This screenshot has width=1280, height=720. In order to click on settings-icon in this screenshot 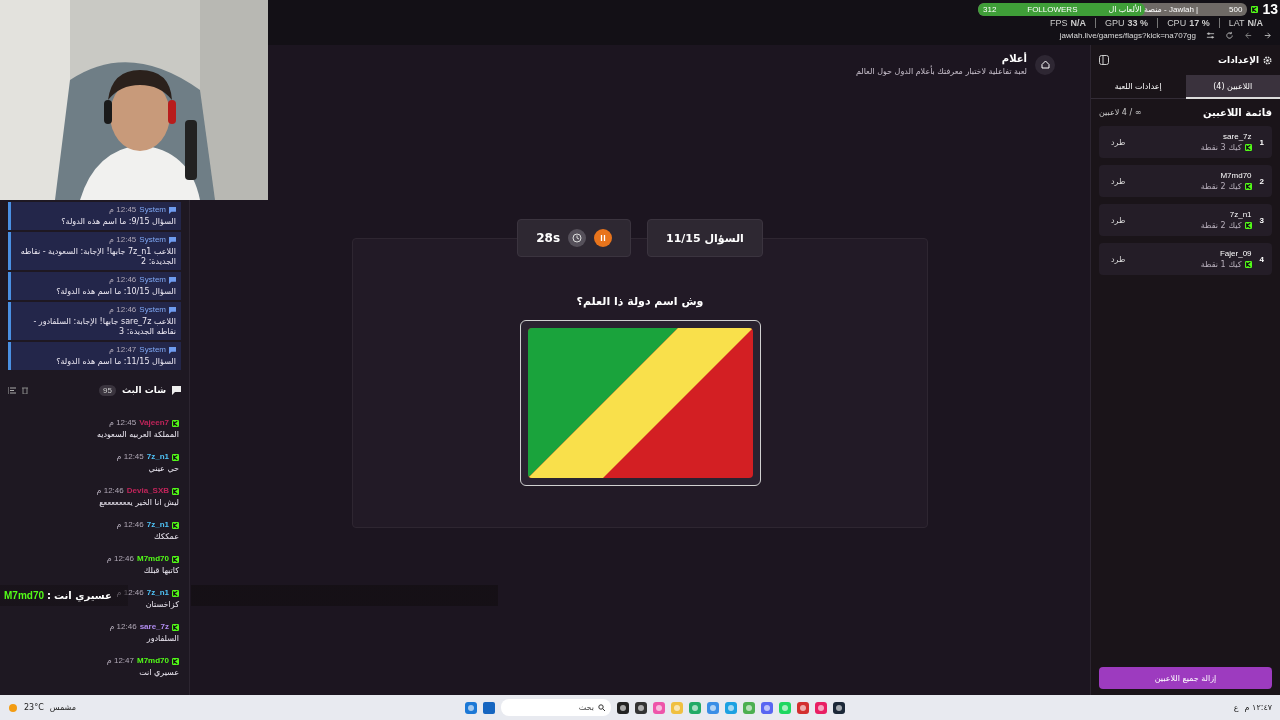, I will do `click(1210, 35)`.